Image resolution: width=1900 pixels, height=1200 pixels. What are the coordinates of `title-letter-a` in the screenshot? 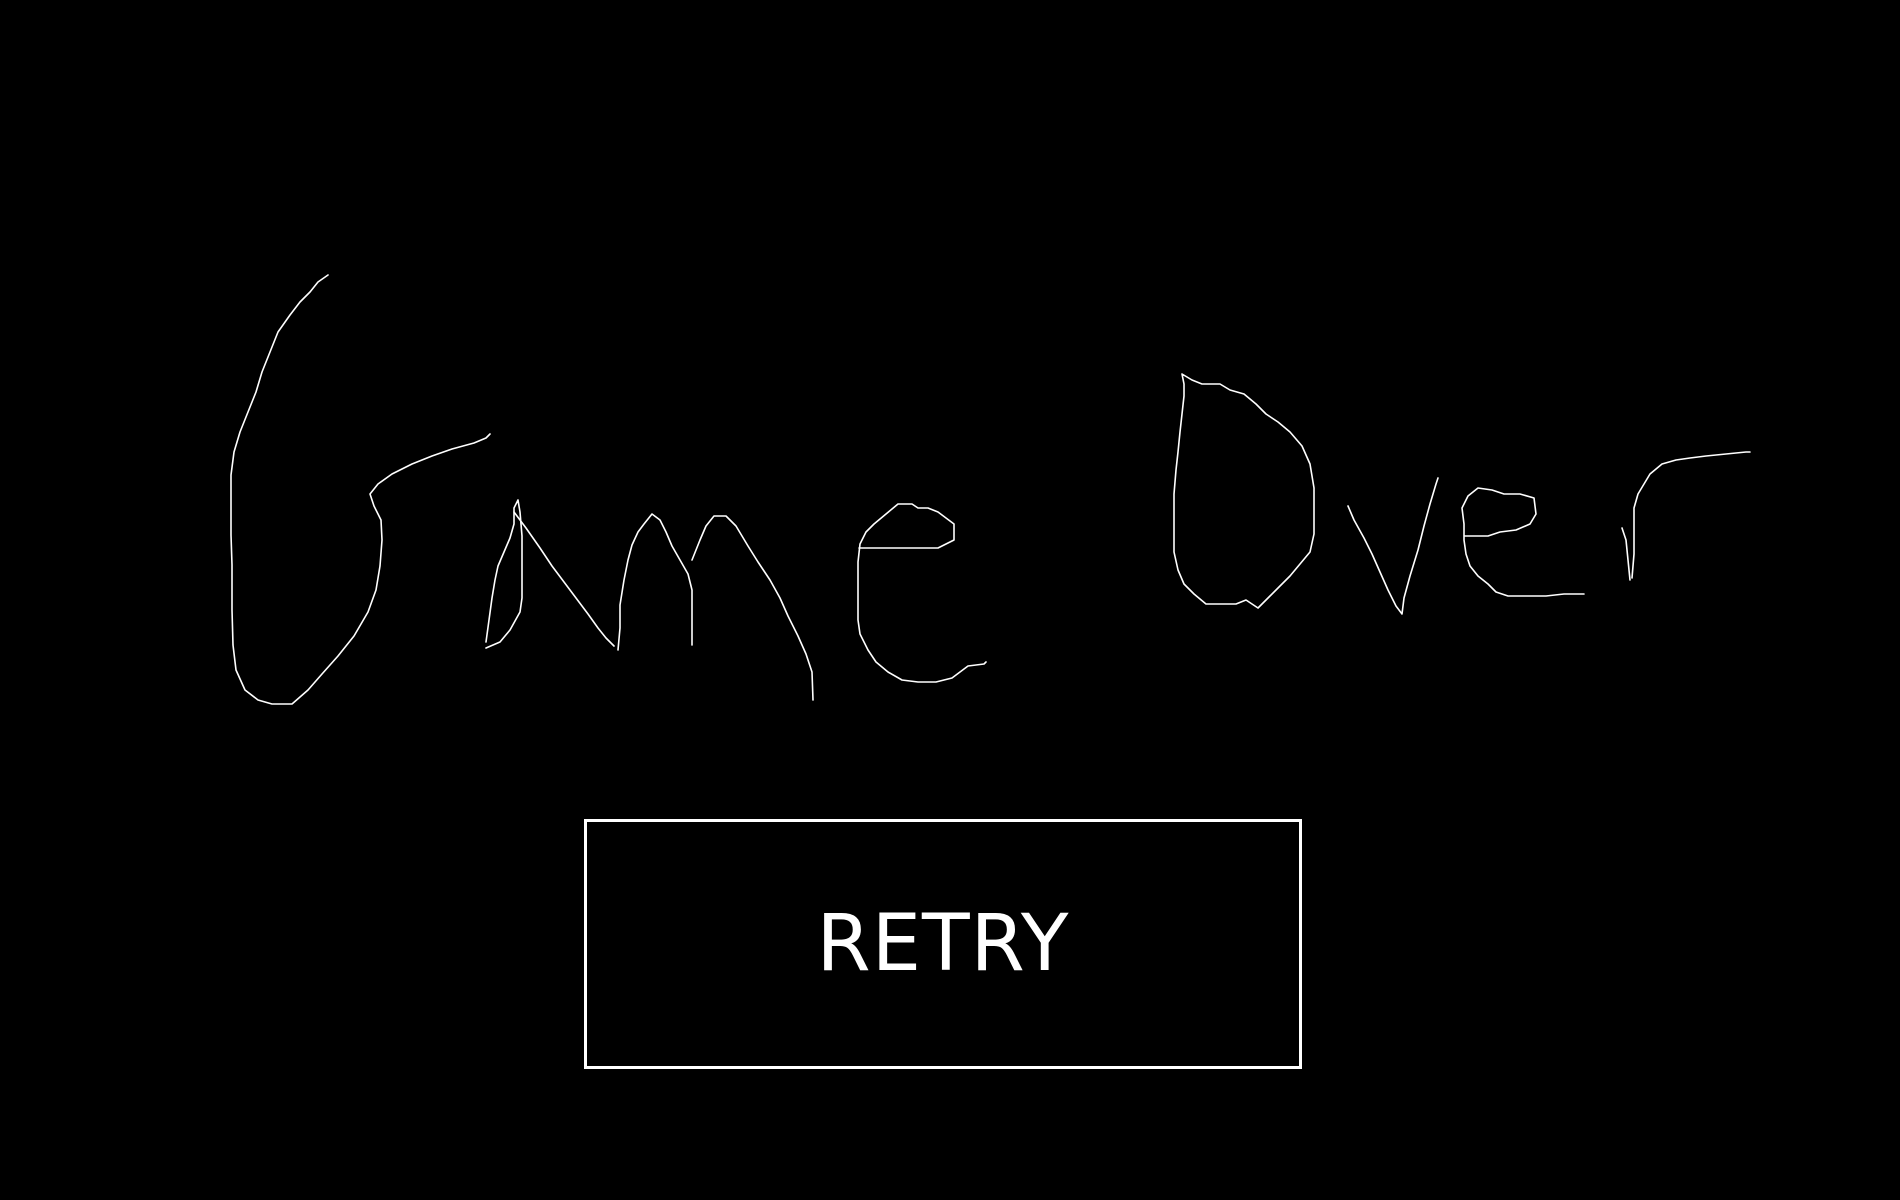 It's located at (504, 574).